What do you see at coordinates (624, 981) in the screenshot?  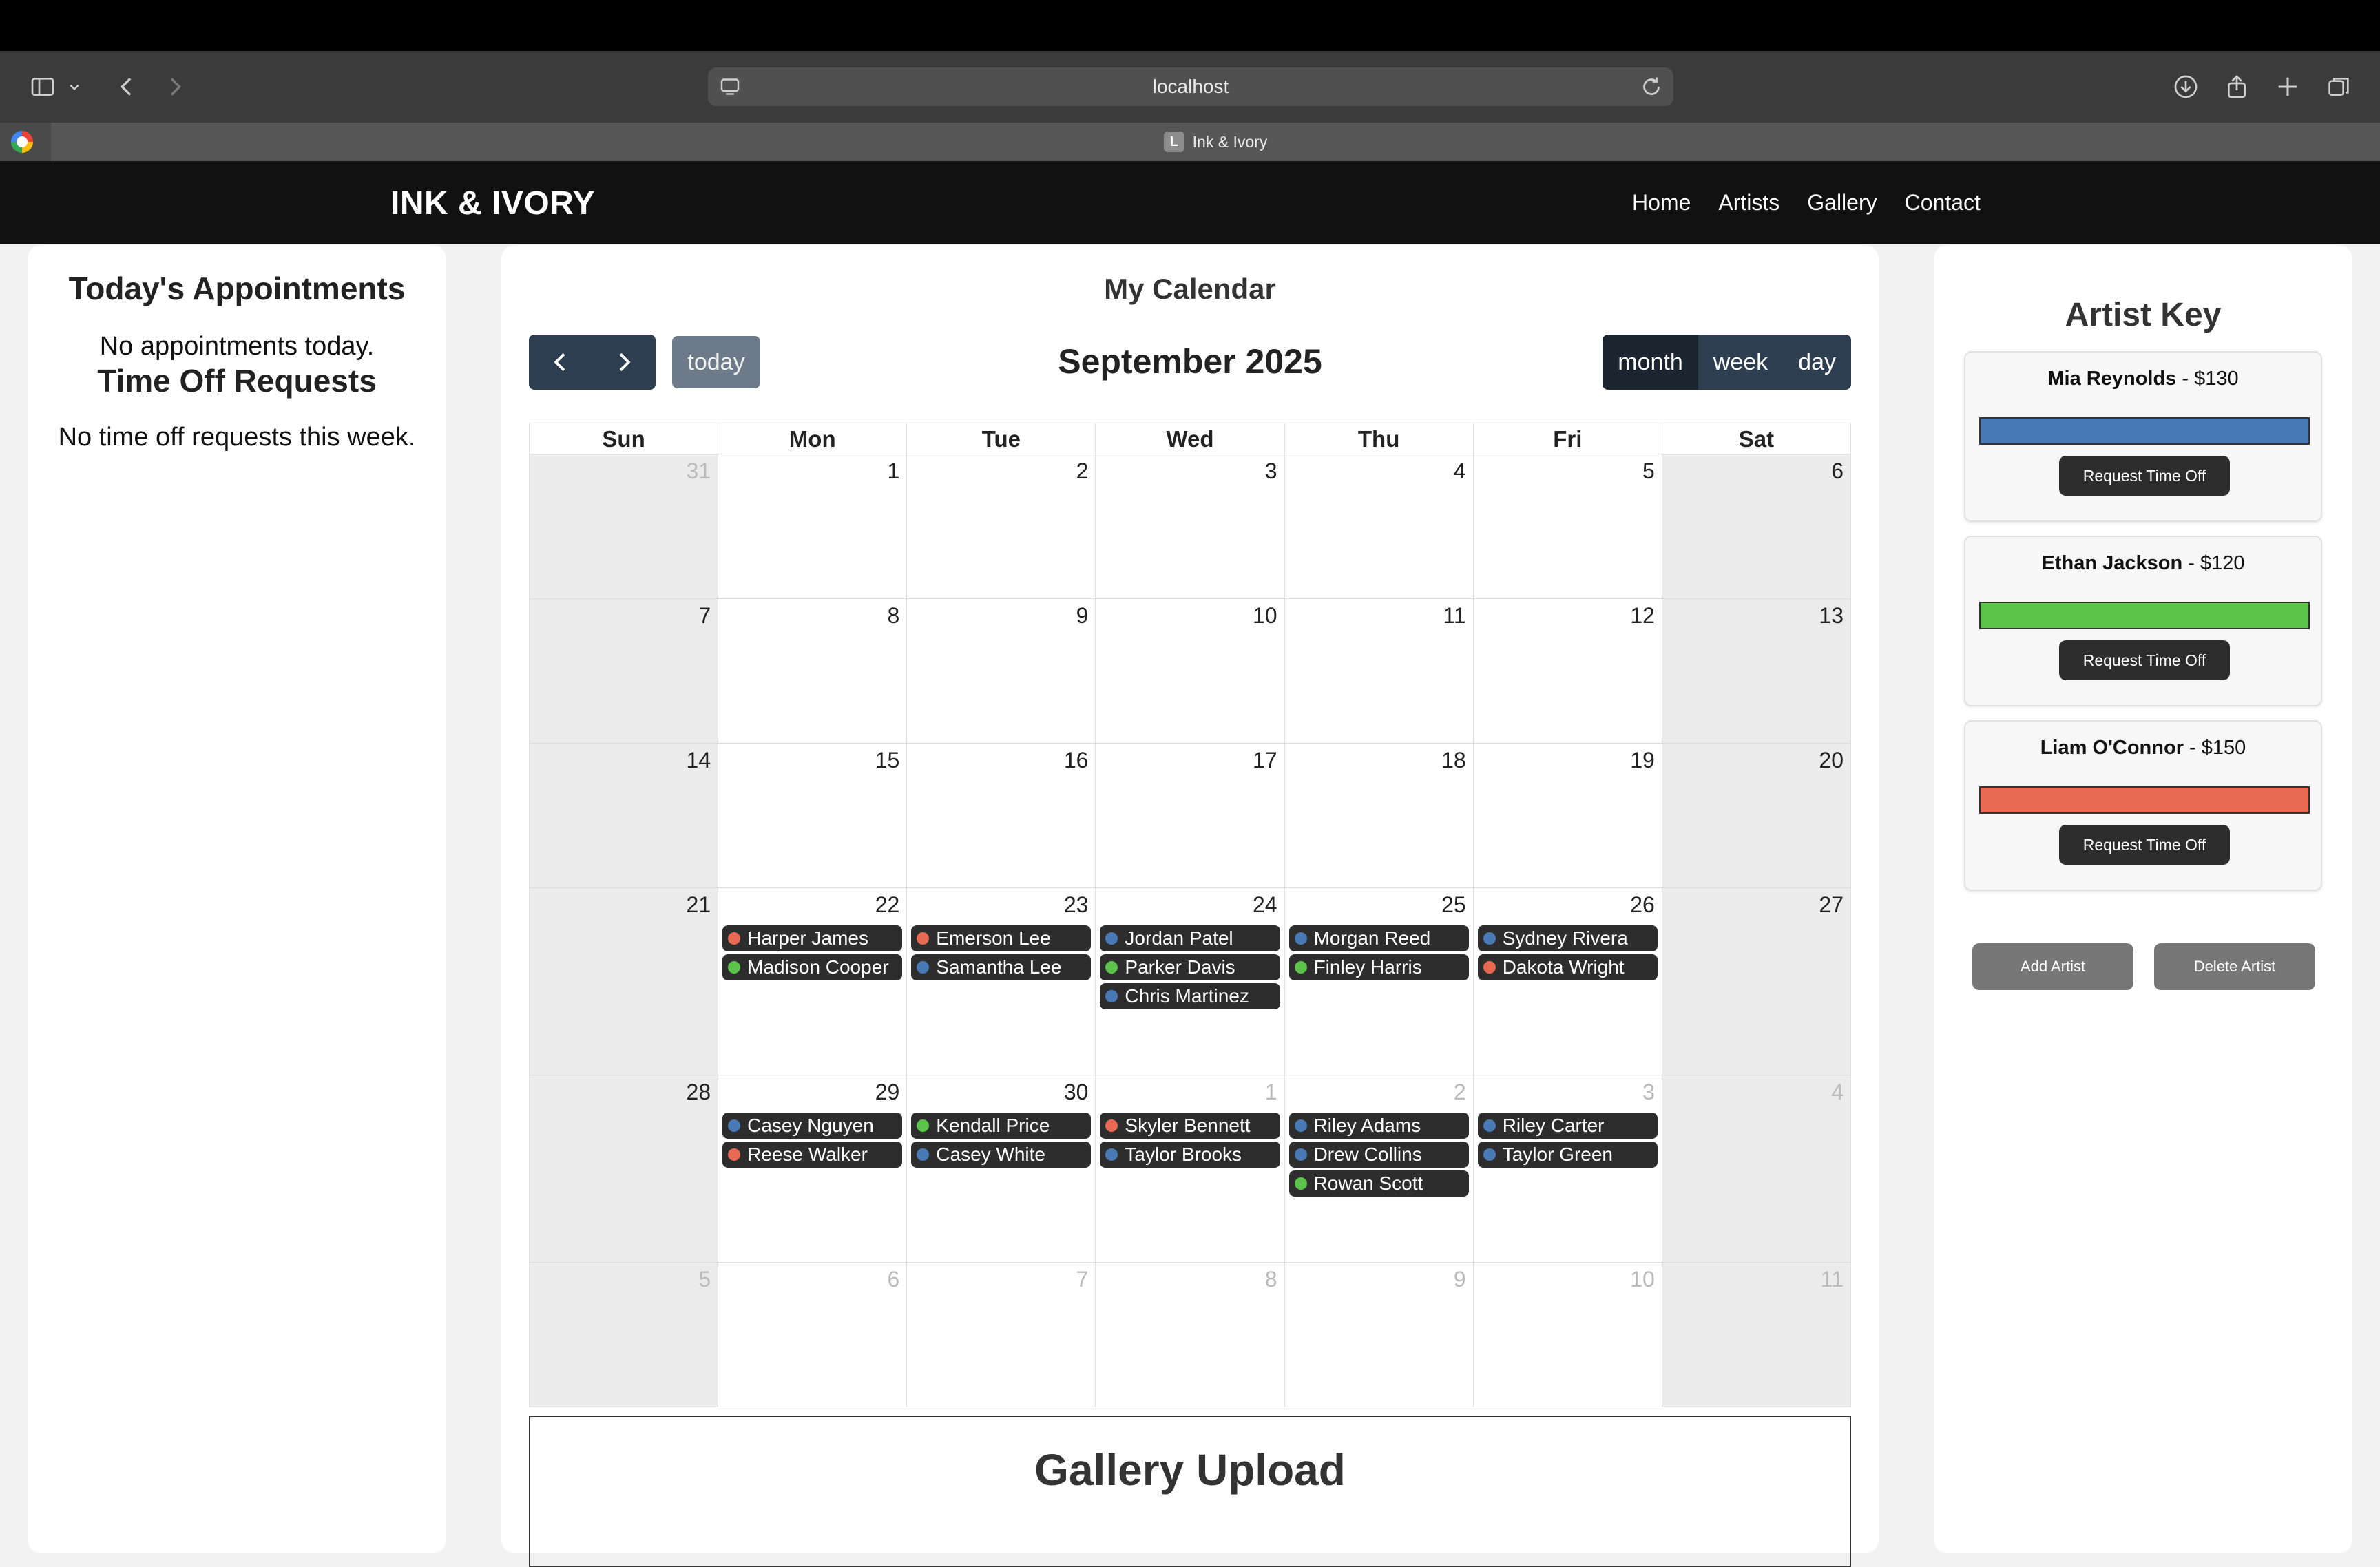 I see `day-cell: 21` at bounding box center [624, 981].